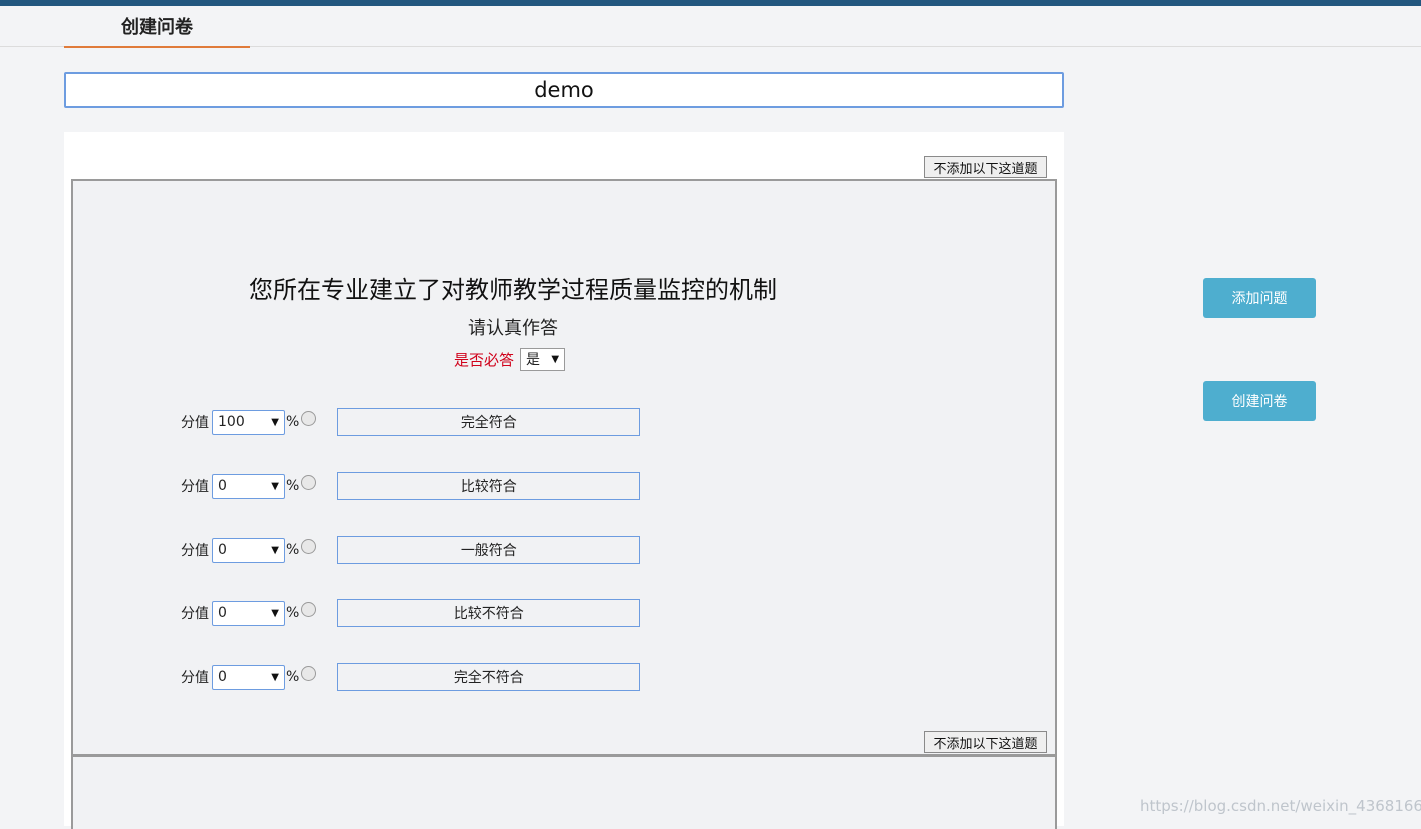  What do you see at coordinates (1280, 806) in the screenshot?
I see `watermark: https://blog.csdn.net/weixin_43681666` at bounding box center [1280, 806].